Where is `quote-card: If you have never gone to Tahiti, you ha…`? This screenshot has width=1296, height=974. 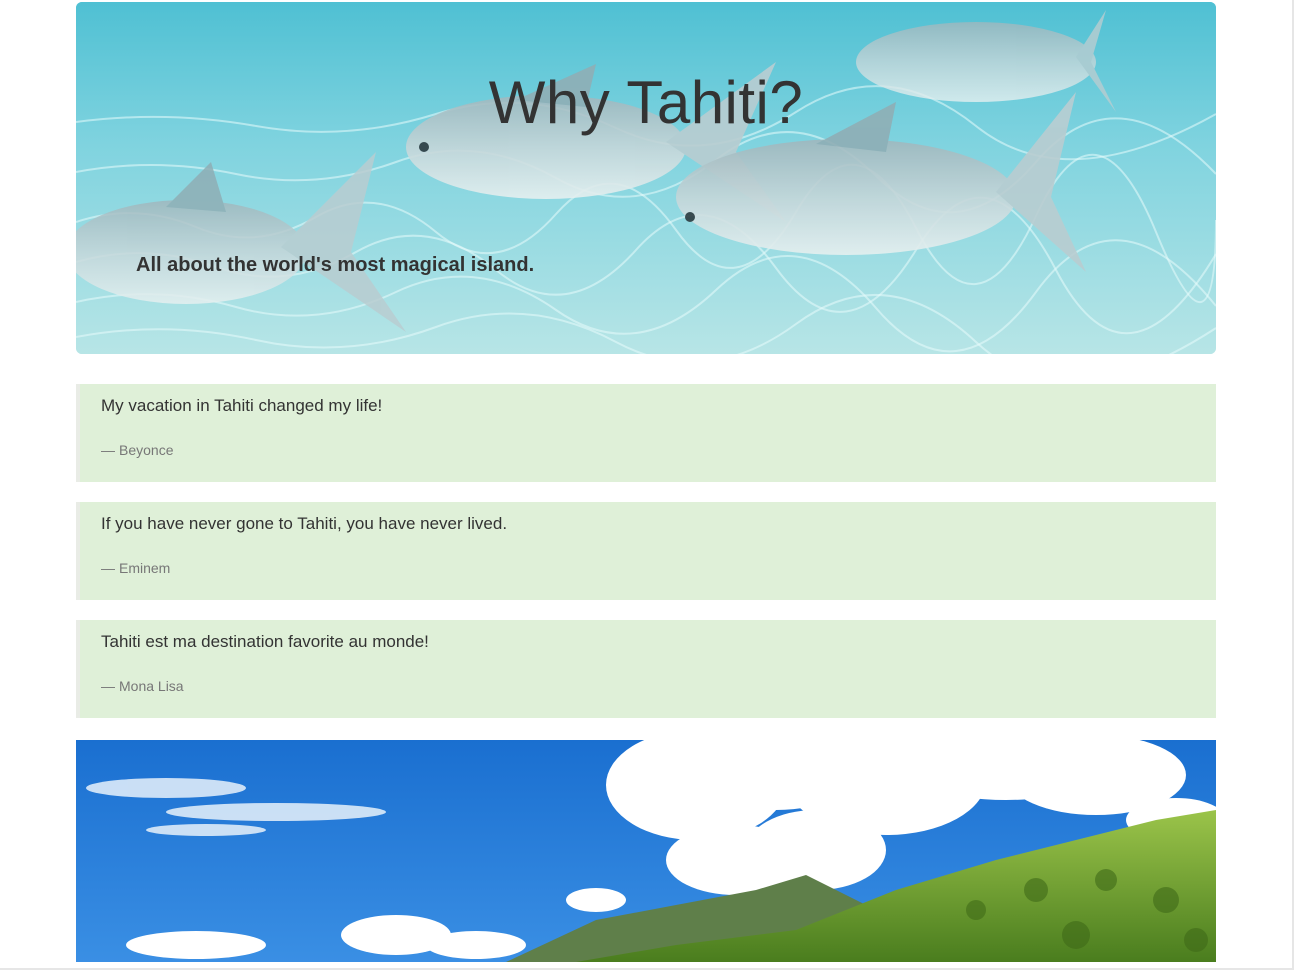 quote-card: If you have never gone to Tahiti, you ha… is located at coordinates (646, 551).